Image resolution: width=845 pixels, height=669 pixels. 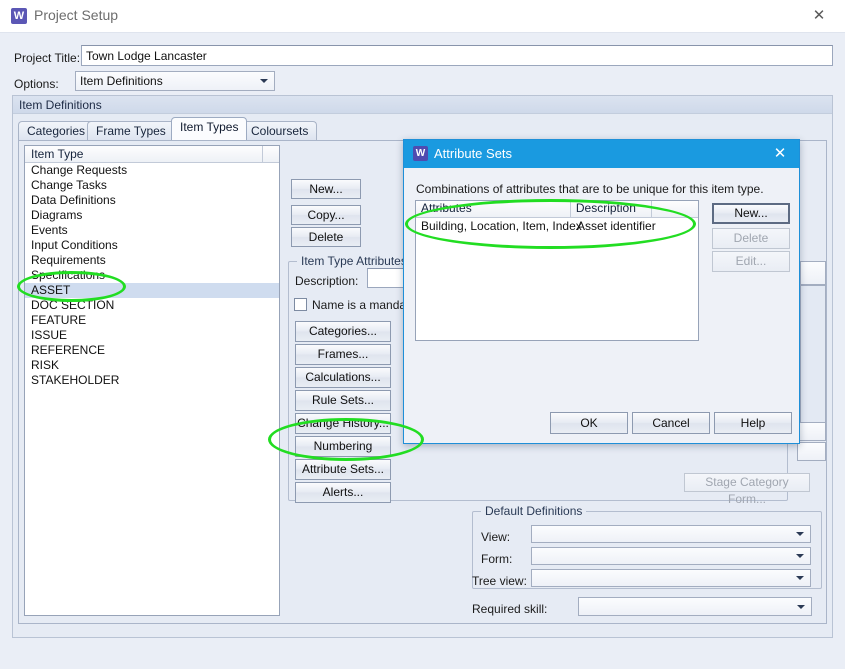 I want to click on list-item: Change Tasks, so click(x=152, y=185).